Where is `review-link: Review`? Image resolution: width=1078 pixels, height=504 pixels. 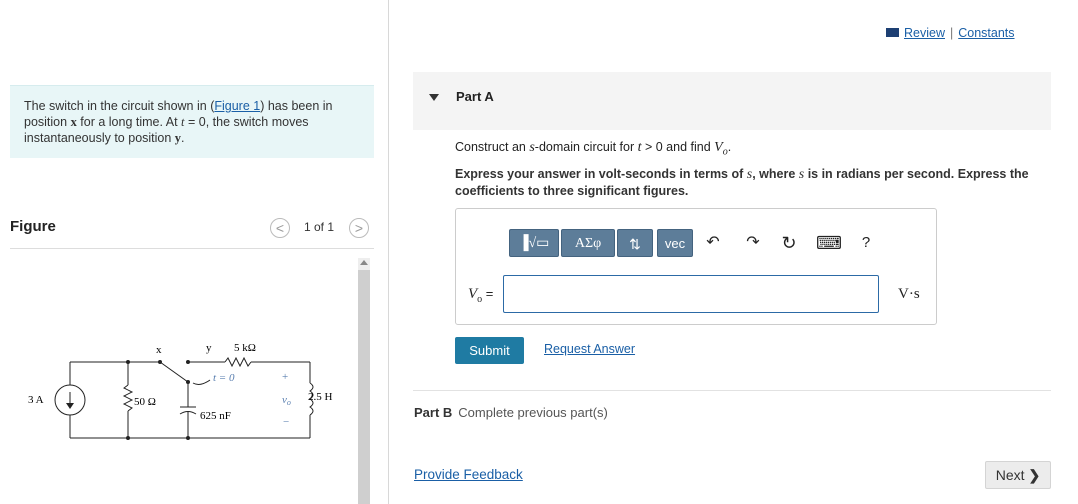 review-link: Review is located at coordinates (924, 33).